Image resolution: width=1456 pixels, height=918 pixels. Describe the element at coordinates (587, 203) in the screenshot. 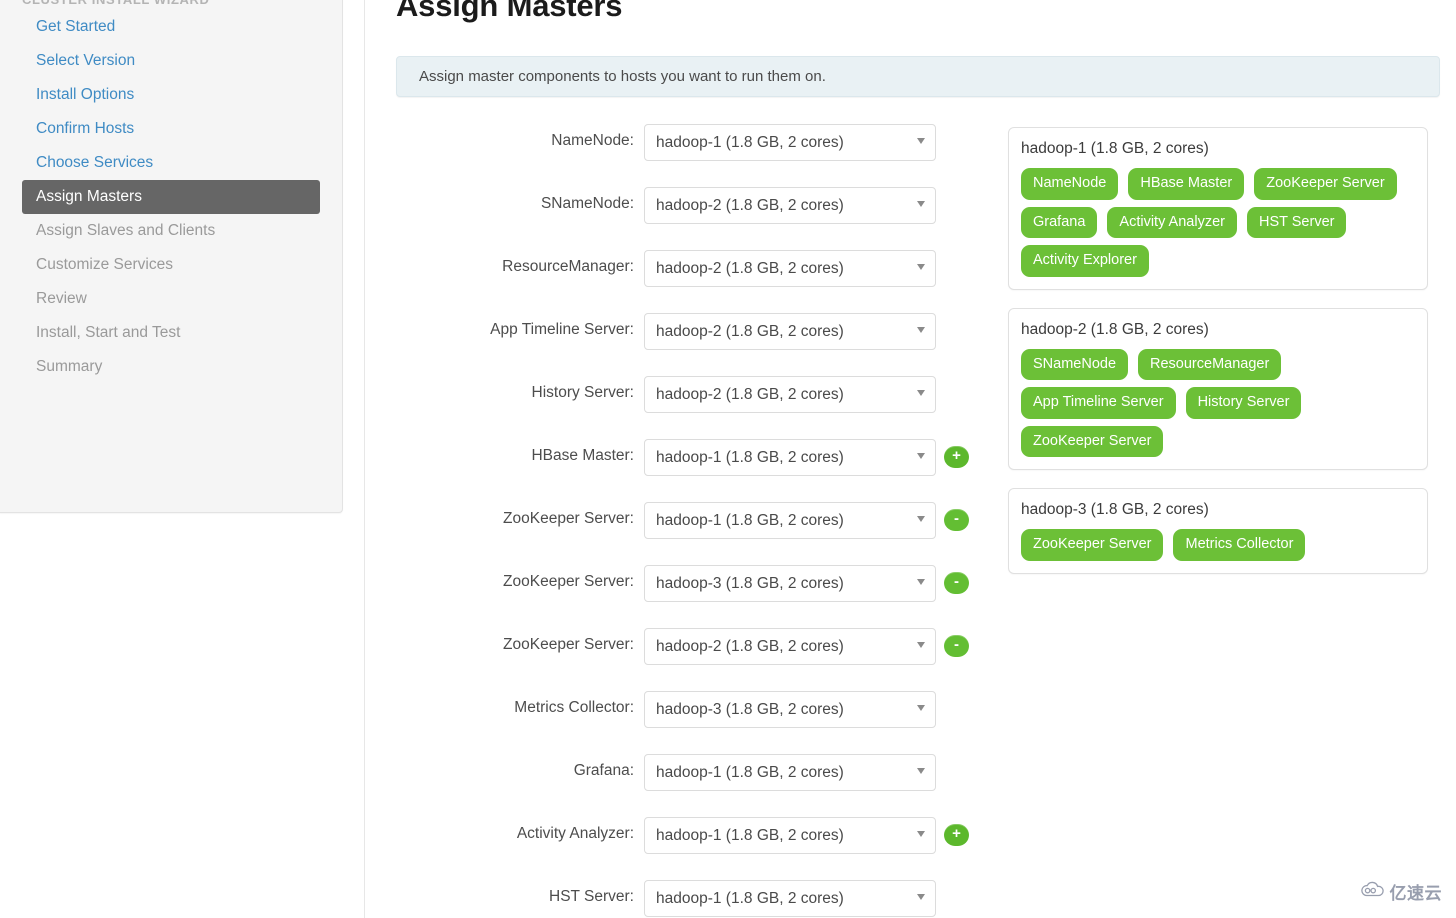

I see `component-label: SNameNode:` at that location.